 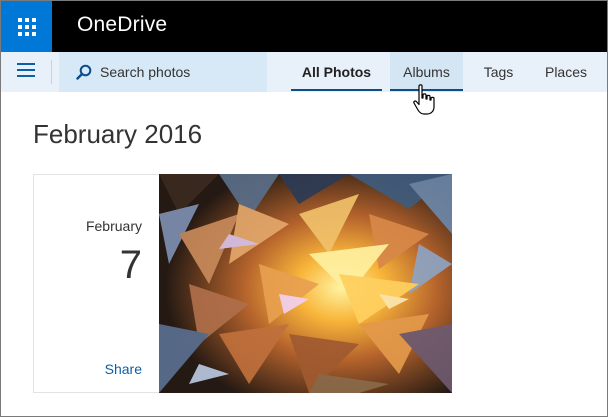 I want to click on date-group-card: February 7 Share, so click(x=96, y=283).